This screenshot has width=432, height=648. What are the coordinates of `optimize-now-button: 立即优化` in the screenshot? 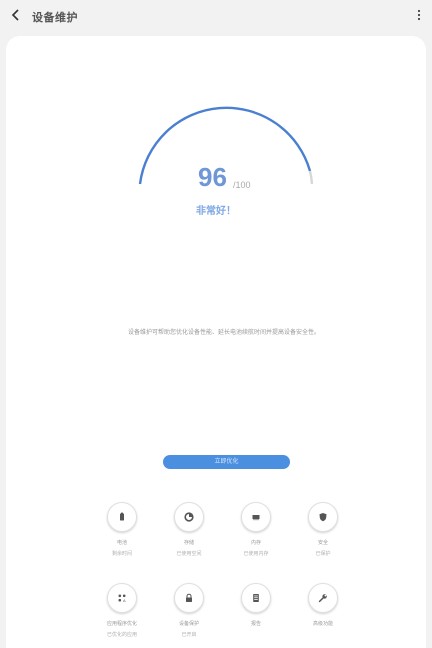 It's located at (226, 462).